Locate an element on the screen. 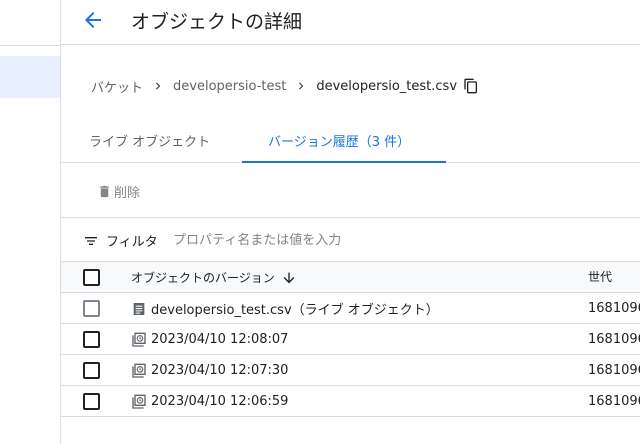 The height and width of the screenshot is (444, 640). copy-icon is located at coordinates (471, 86).